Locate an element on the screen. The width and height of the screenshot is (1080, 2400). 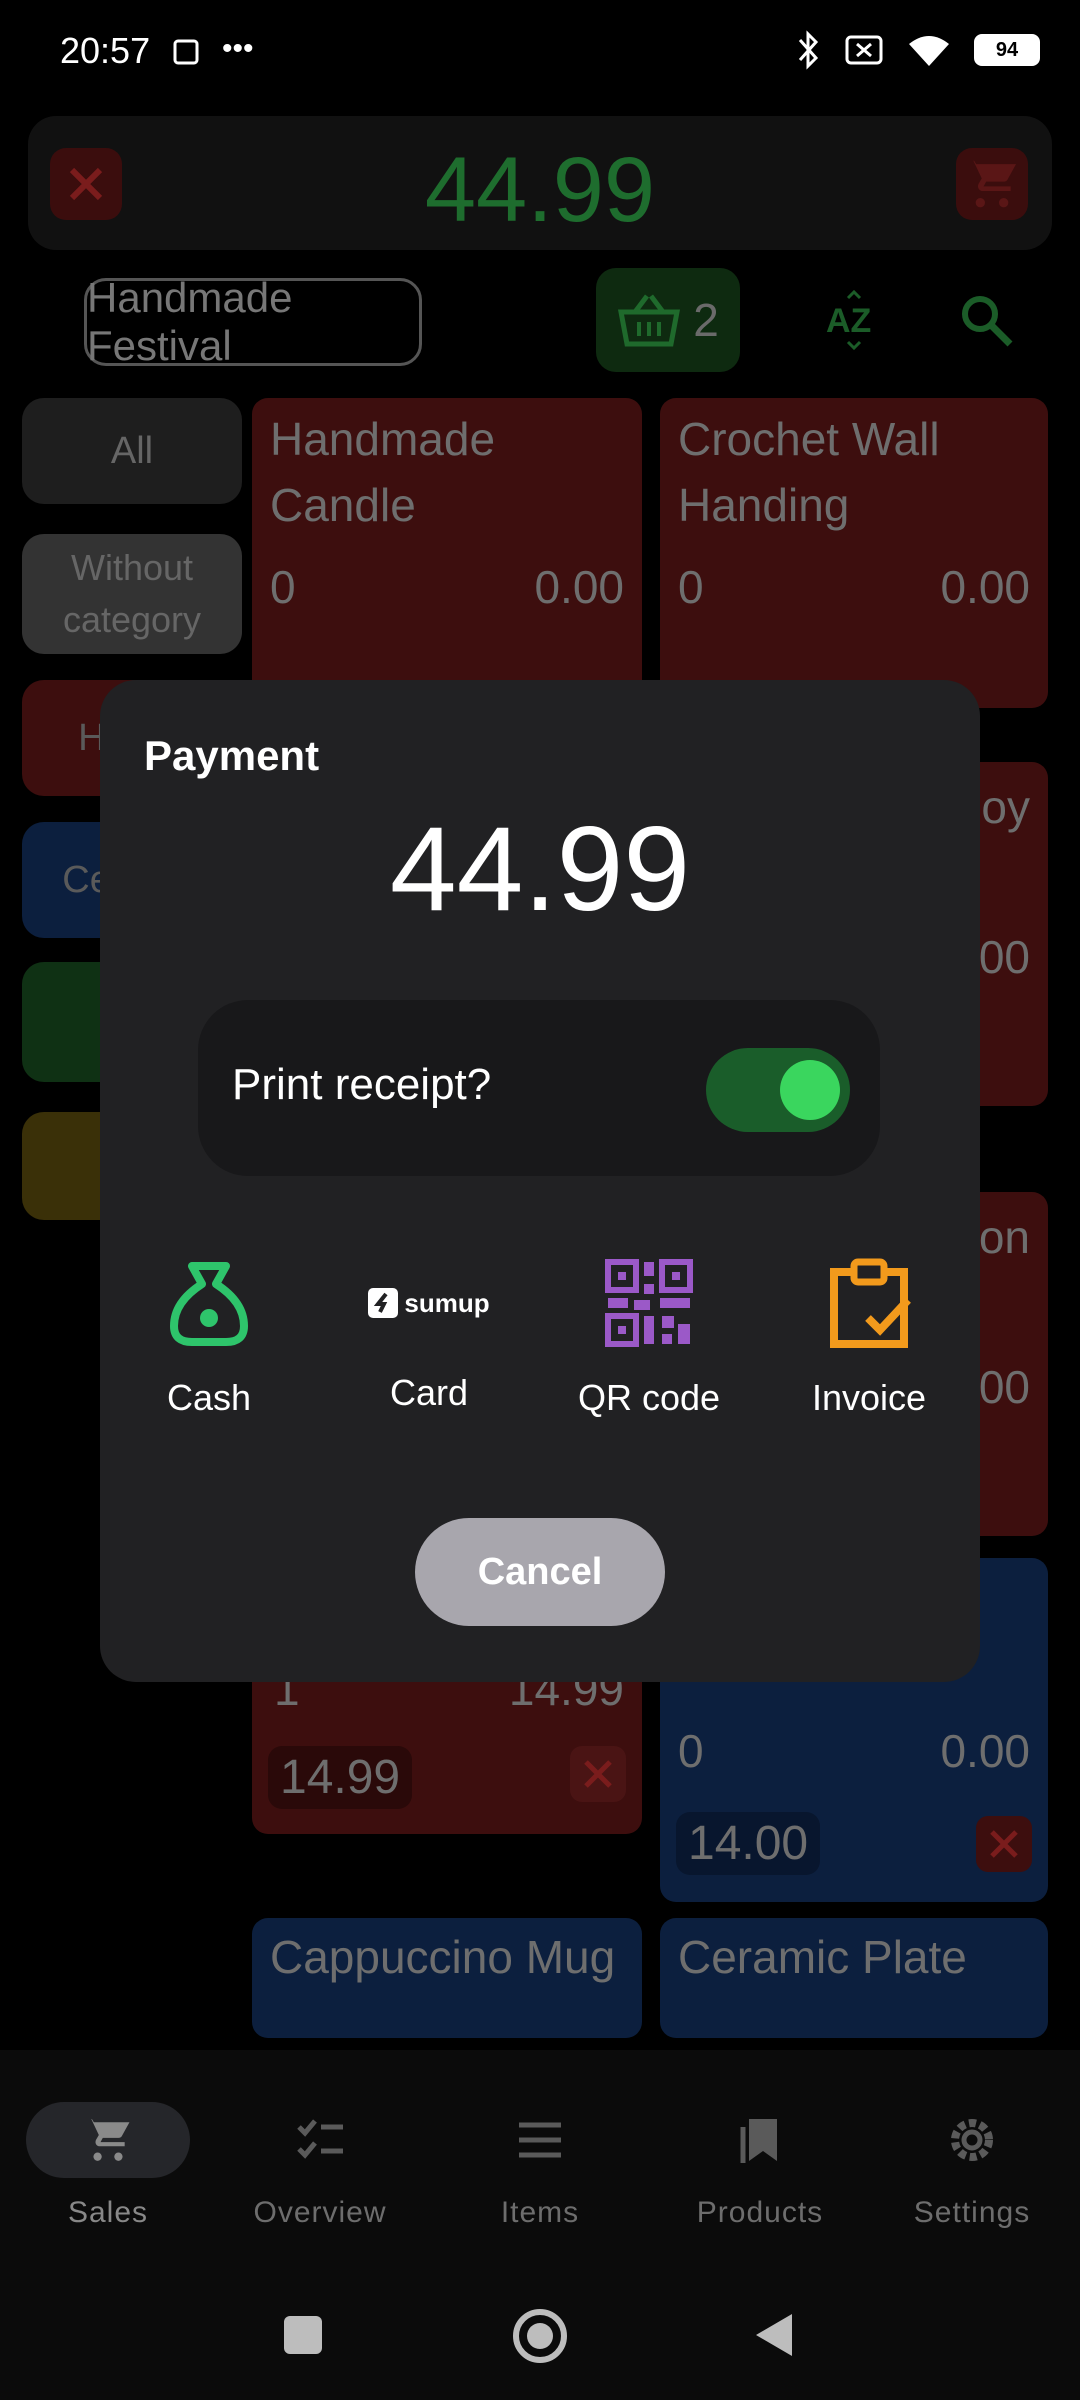
status-time: 20:57 is located at coordinates (105, 50).